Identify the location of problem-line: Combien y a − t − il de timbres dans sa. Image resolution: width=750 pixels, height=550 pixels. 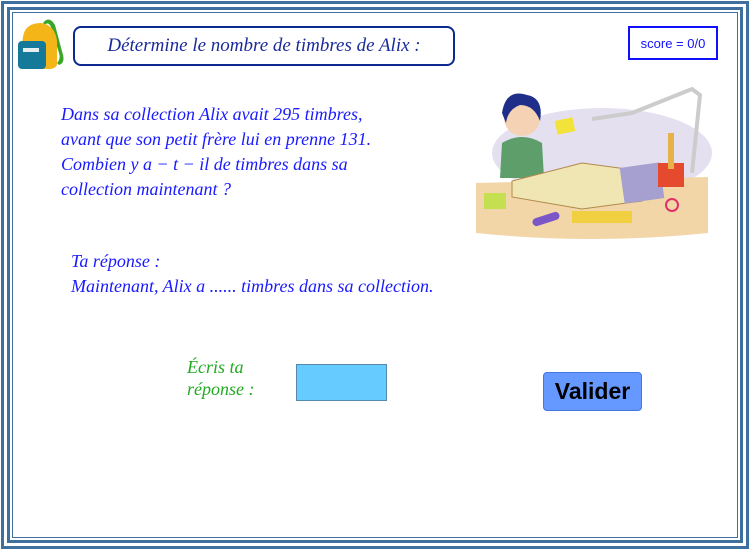
(204, 164).